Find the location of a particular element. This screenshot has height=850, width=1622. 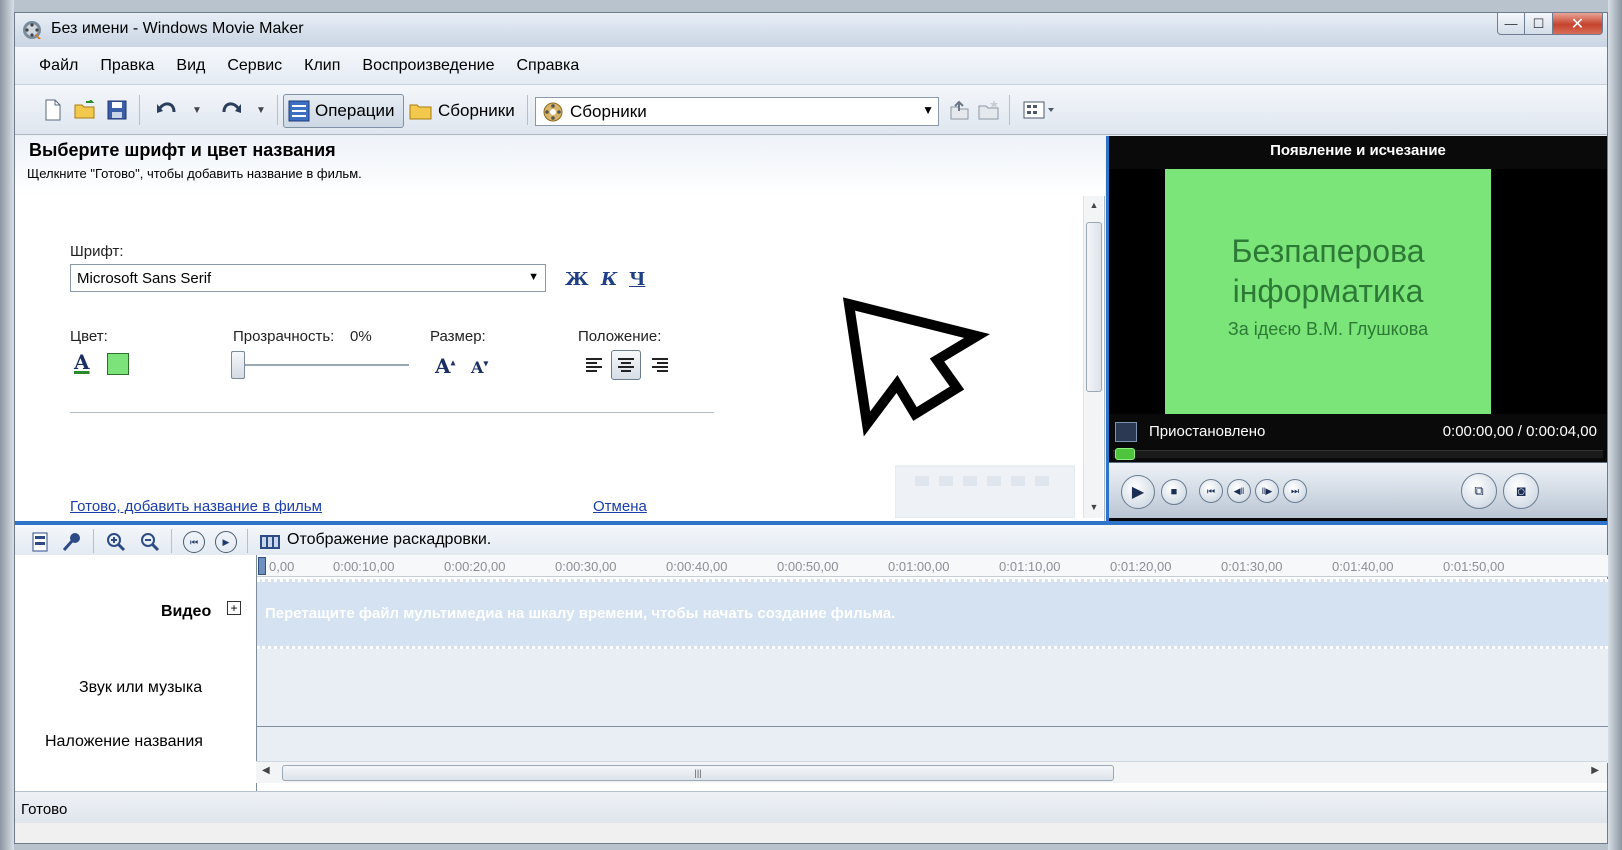

split-clip-icon: ⧉ is located at coordinates (1479, 491).